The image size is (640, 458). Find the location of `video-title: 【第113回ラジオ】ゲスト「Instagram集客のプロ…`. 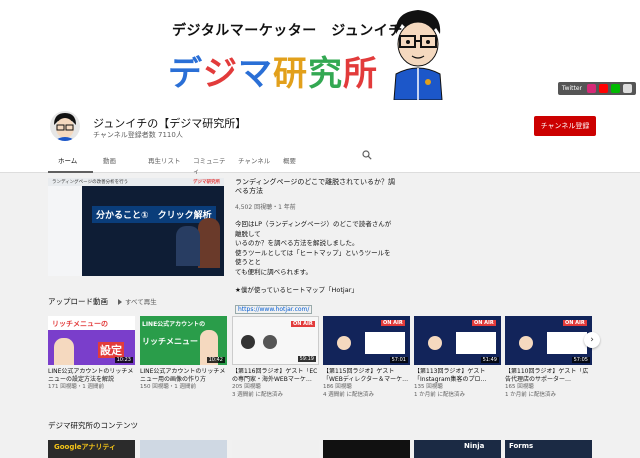

video-title: 【第113回ラジオ】ゲスト「Instagram集客のプロ… is located at coordinates (457, 375).